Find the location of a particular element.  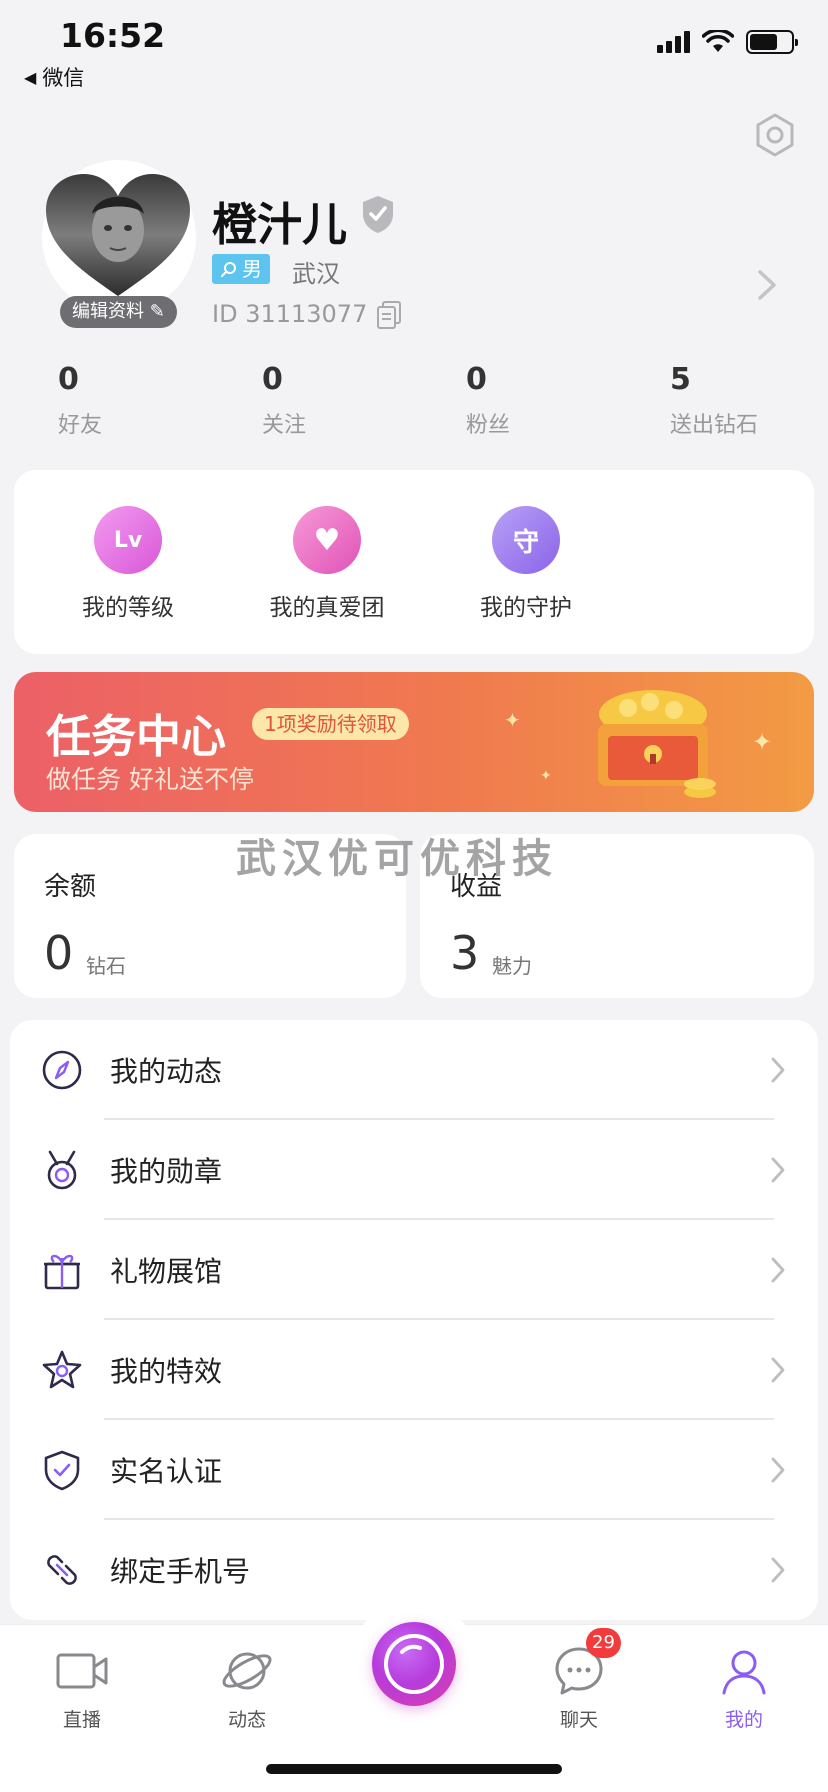

level-icon-glyph: Lv is located at coordinates (128, 540).